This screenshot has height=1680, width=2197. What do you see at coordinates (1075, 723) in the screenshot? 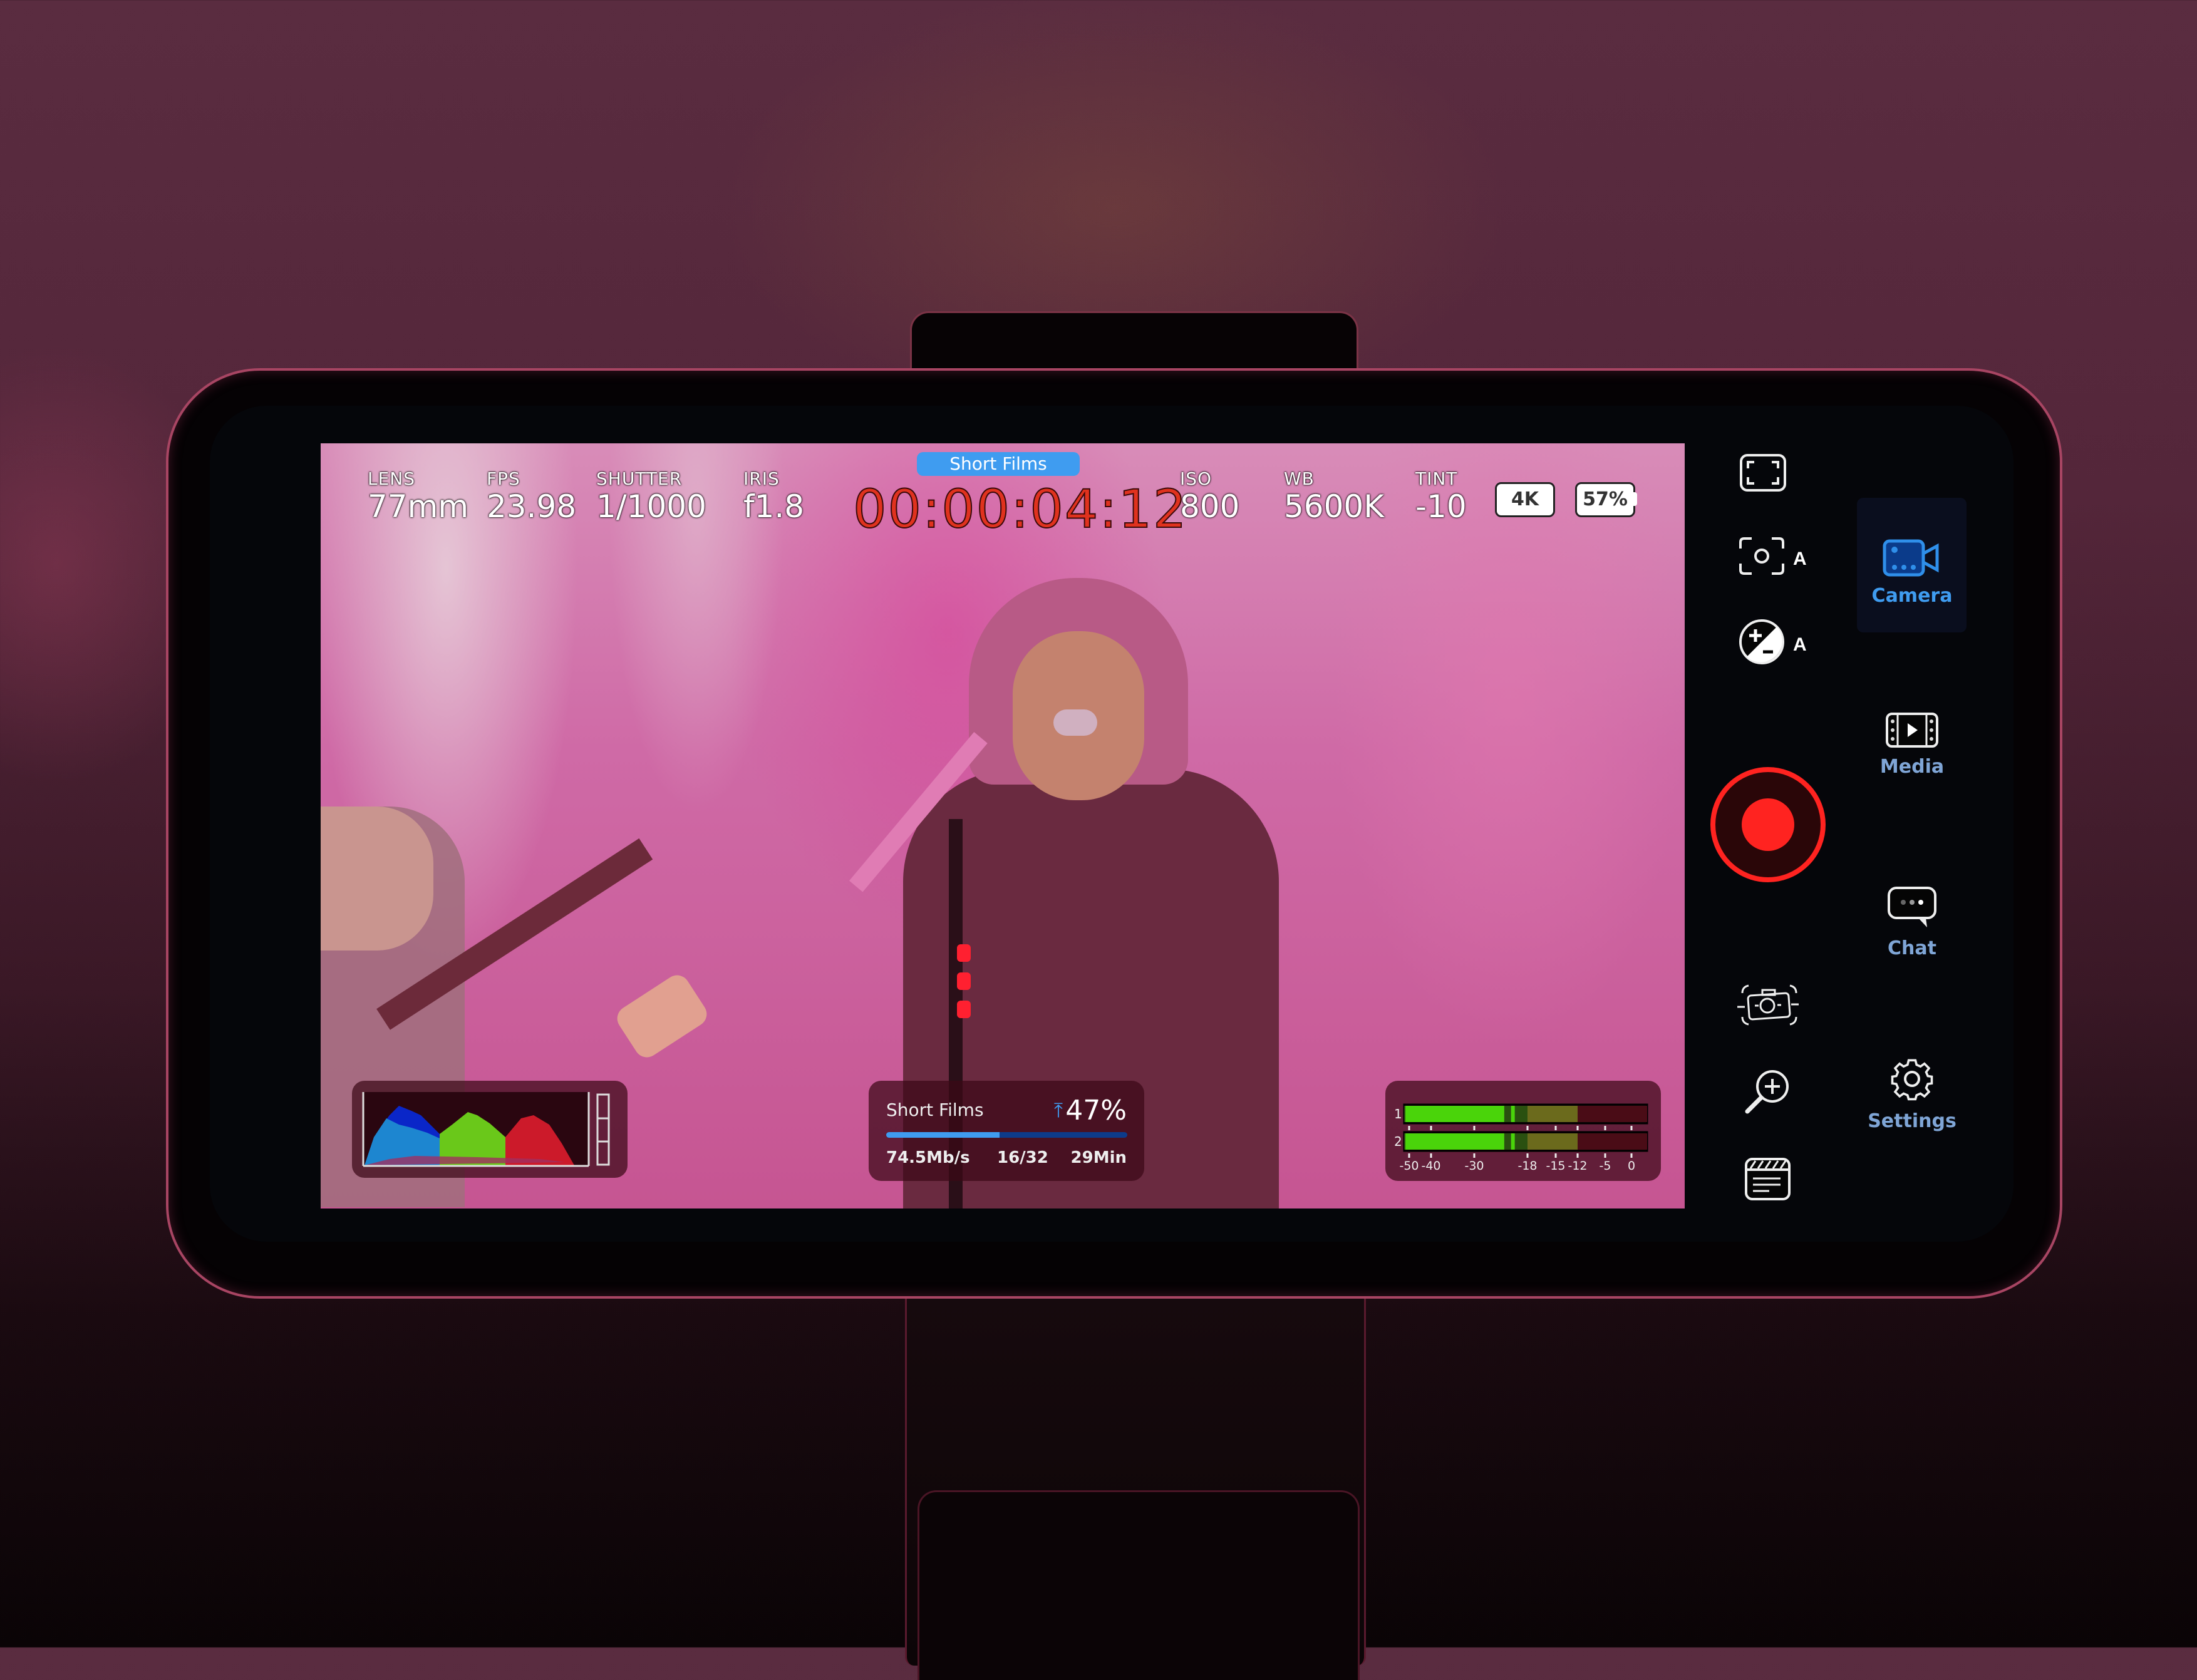
I see `scene-microphone` at bounding box center [1075, 723].